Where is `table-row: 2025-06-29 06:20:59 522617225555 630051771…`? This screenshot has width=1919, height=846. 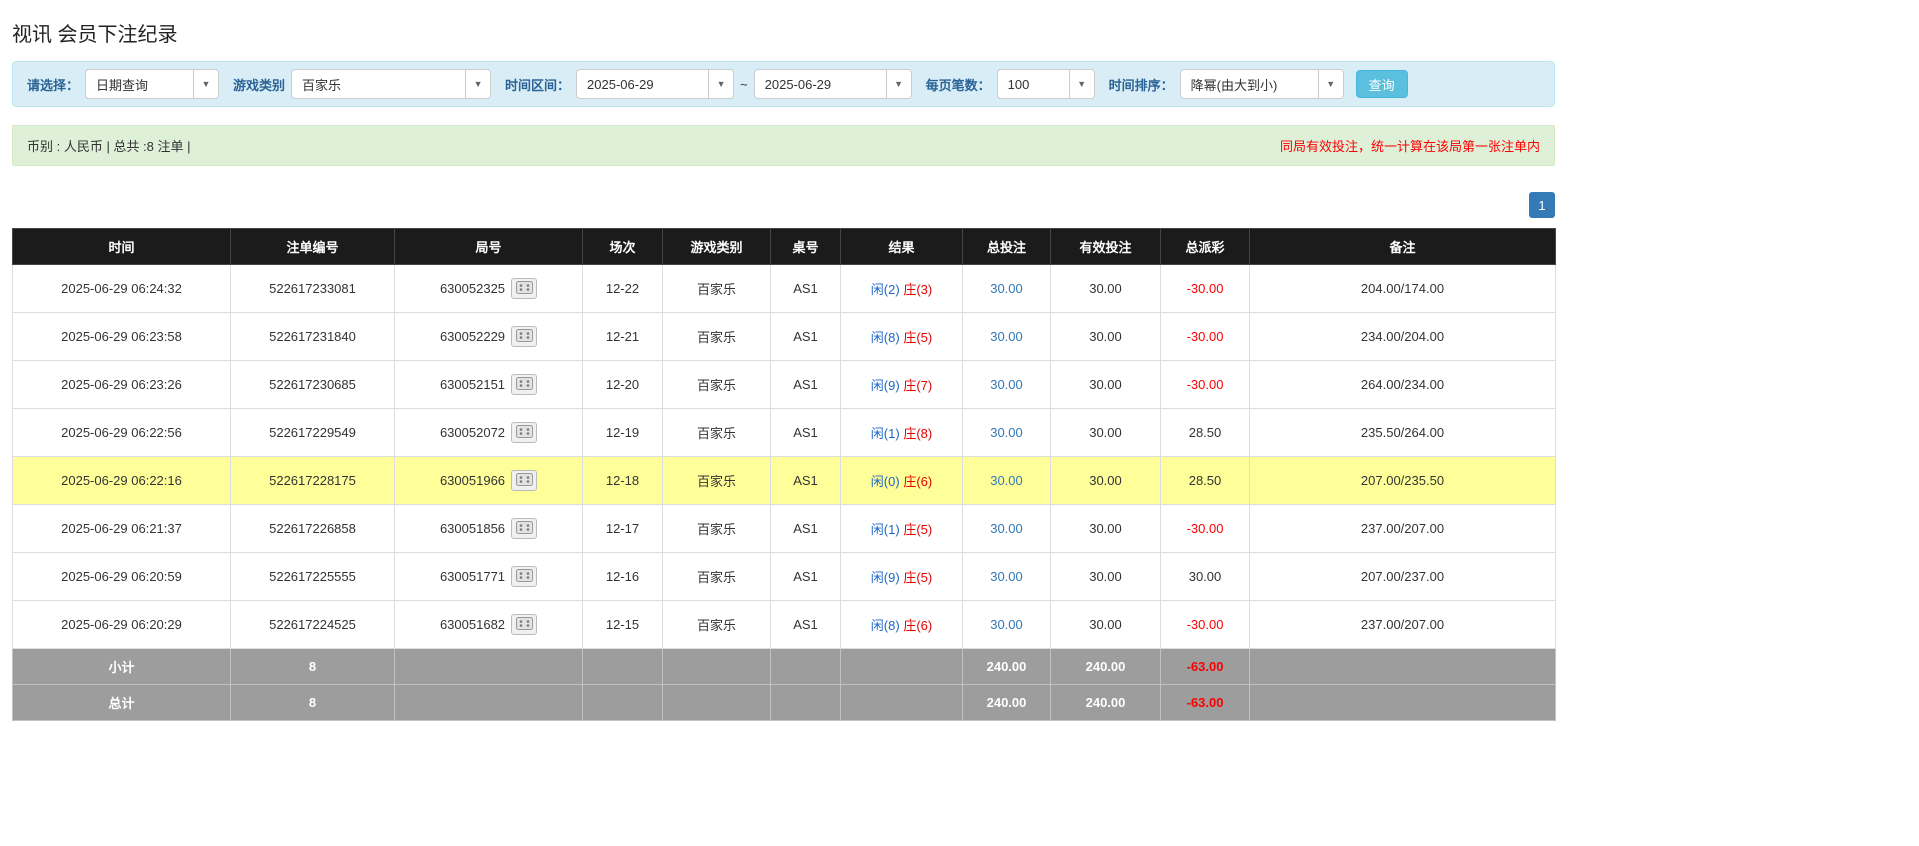 table-row: 2025-06-29 06:20:59 522617225555 630051771… is located at coordinates (784, 576).